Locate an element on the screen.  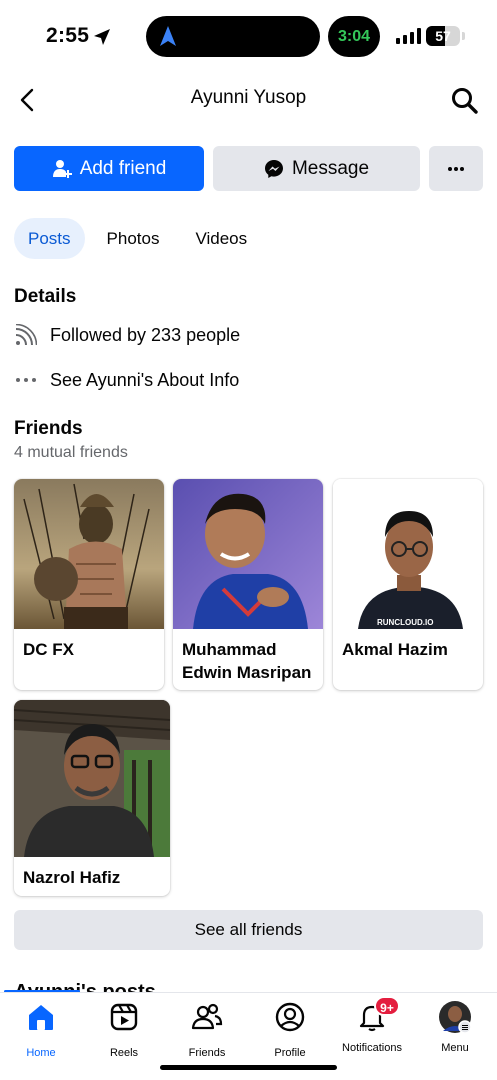
nav-profile: Profile is located at coordinates (290, 1030).